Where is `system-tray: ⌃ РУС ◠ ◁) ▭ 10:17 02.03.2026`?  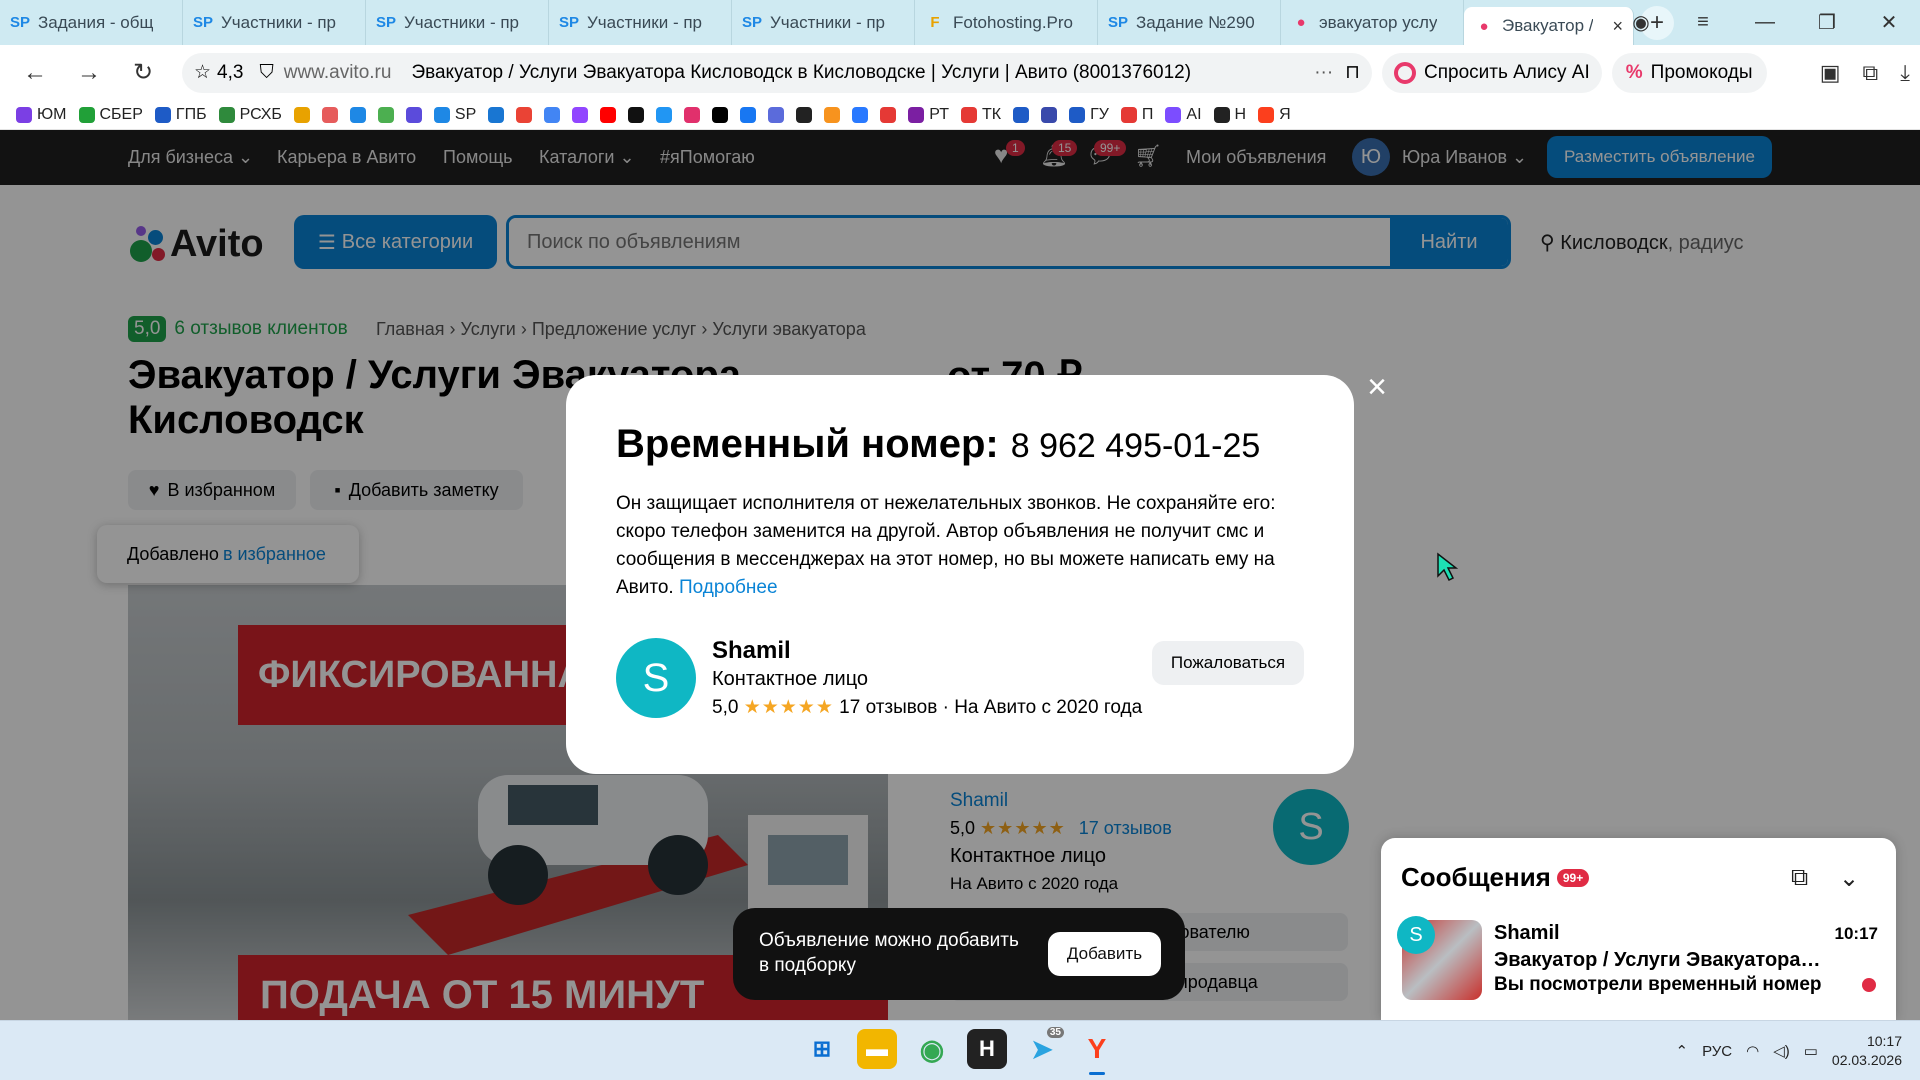 system-tray: ⌃ РУС ◠ ◁) ▭ 10:17 02.03.2026 is located at coordinates (1788, 1050).